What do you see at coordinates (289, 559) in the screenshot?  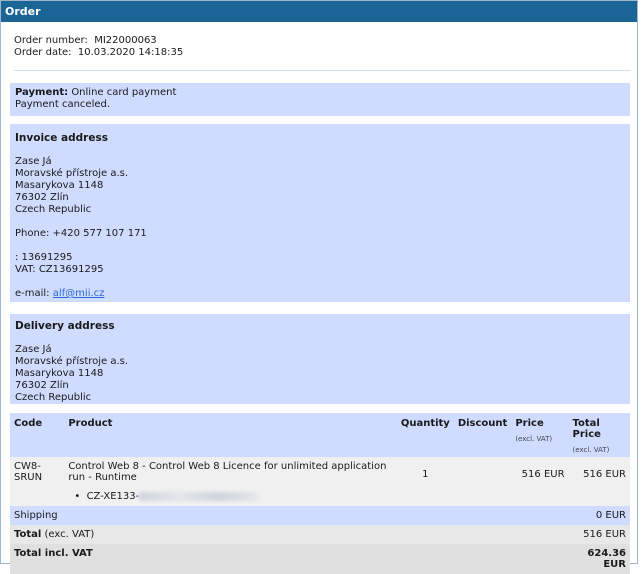 I see `total-inc-label: Total incl. VAT` at bounding box center [289, 559].